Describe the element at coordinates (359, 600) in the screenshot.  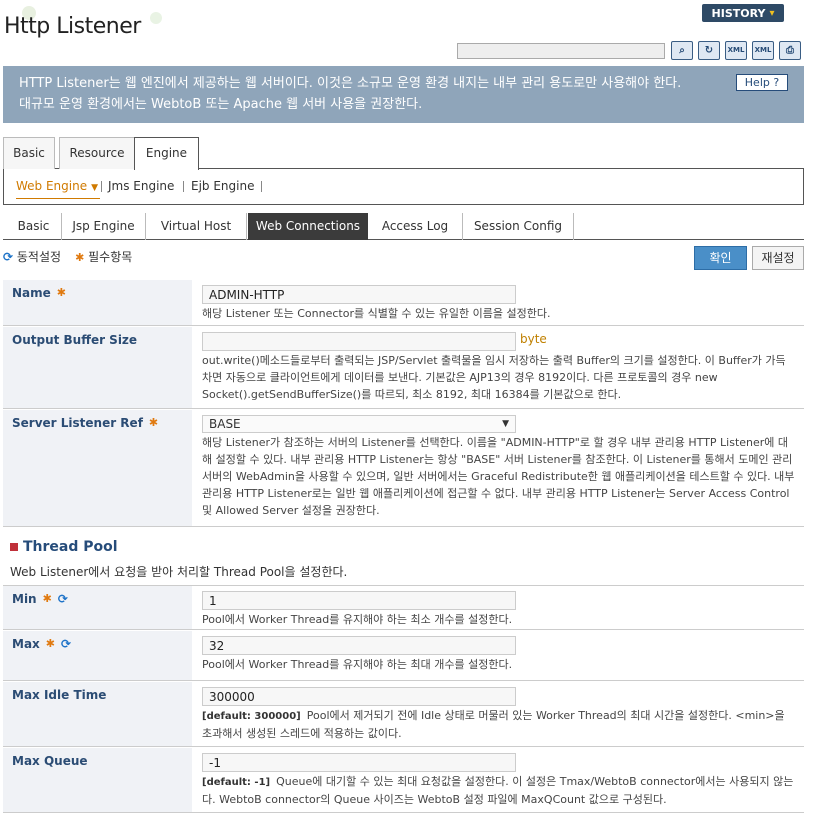
I see `min-input: 1` at that location.